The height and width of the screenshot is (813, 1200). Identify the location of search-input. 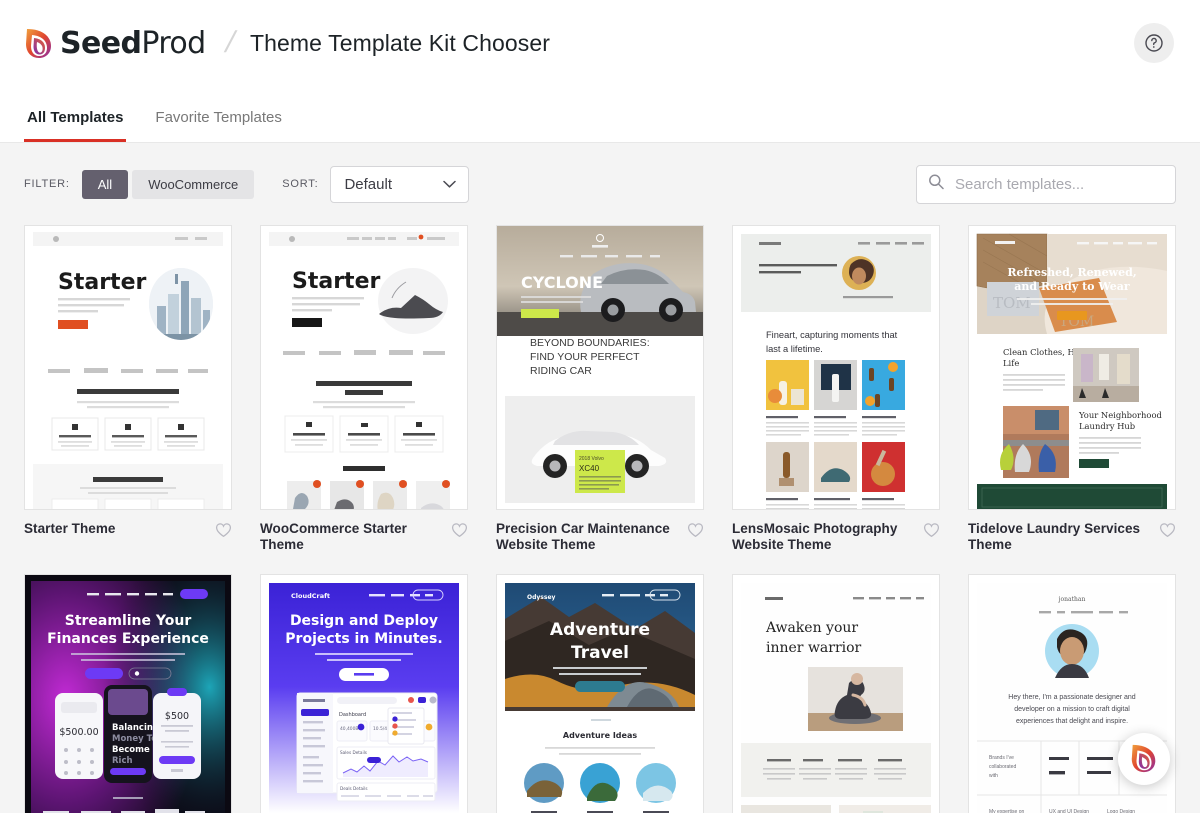
(1046, 184).